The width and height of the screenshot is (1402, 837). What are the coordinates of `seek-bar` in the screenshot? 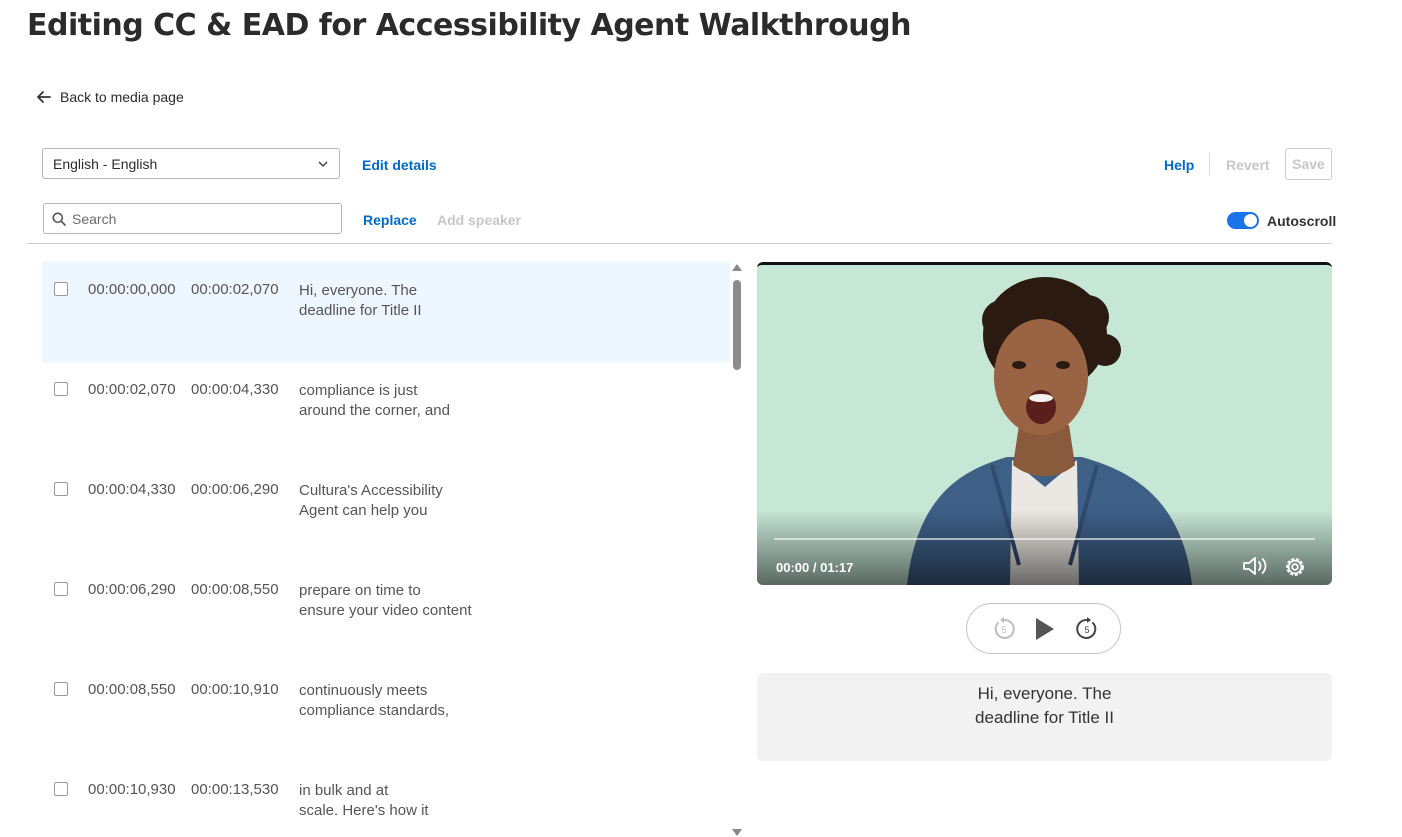 It's located at (1044, 539).